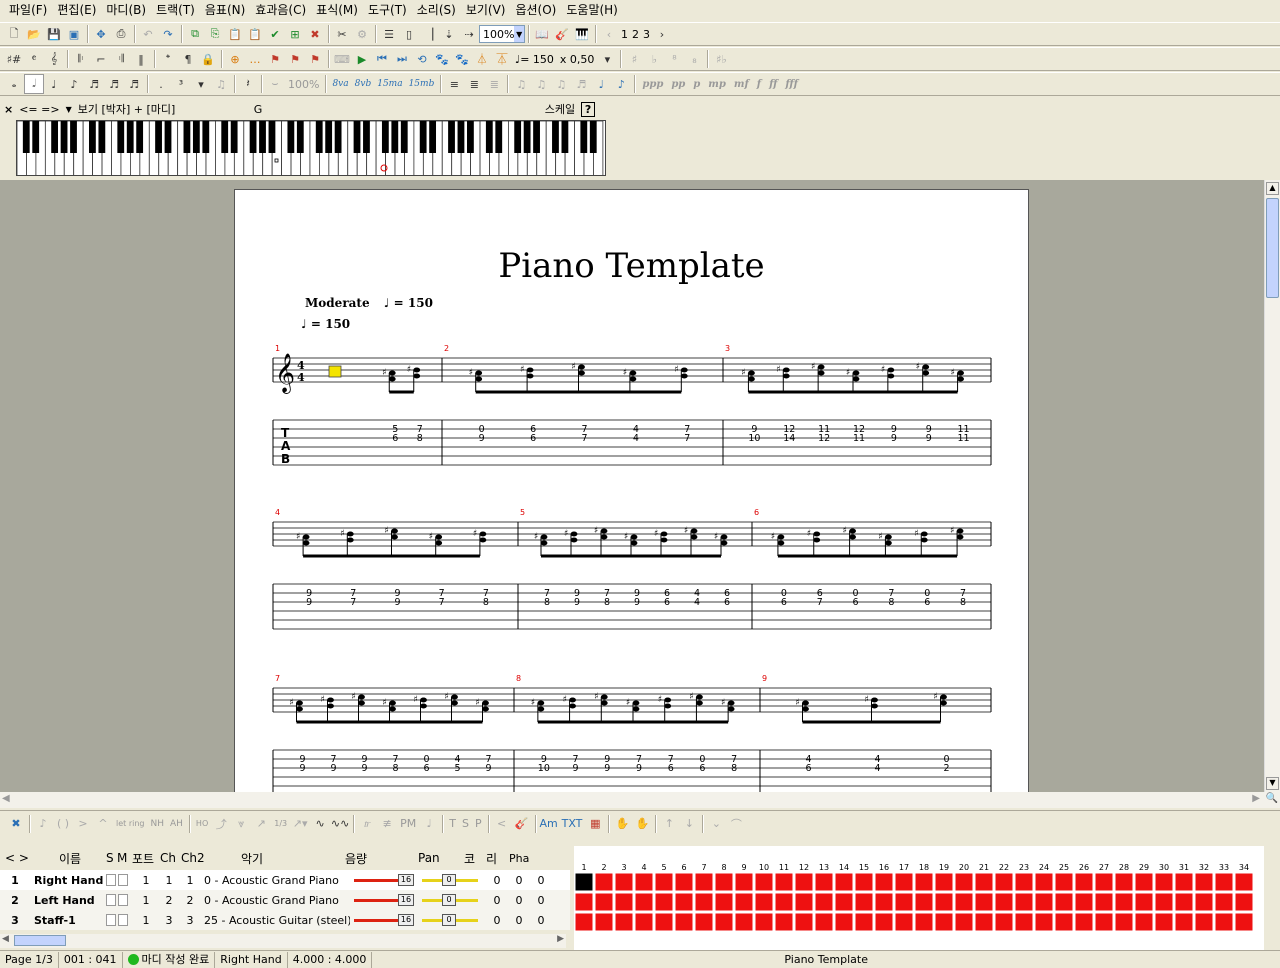 This screenshot has height=968, width=1280. Describe the element at coordinates (541, 920) in the screenshot. I see `track-phaser: 0` at that location.